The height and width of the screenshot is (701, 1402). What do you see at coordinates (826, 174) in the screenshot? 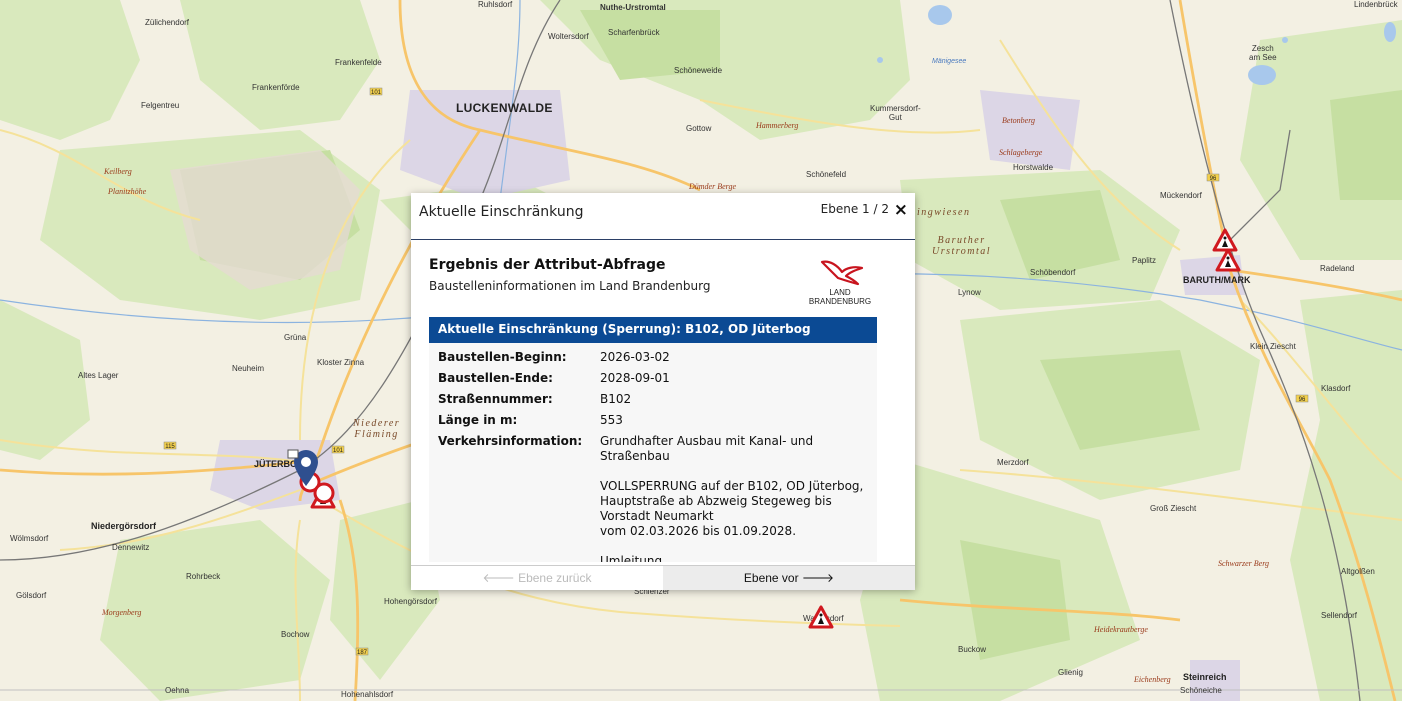
I see `place-label: Schönefeld` at bounding box center [826, 174].